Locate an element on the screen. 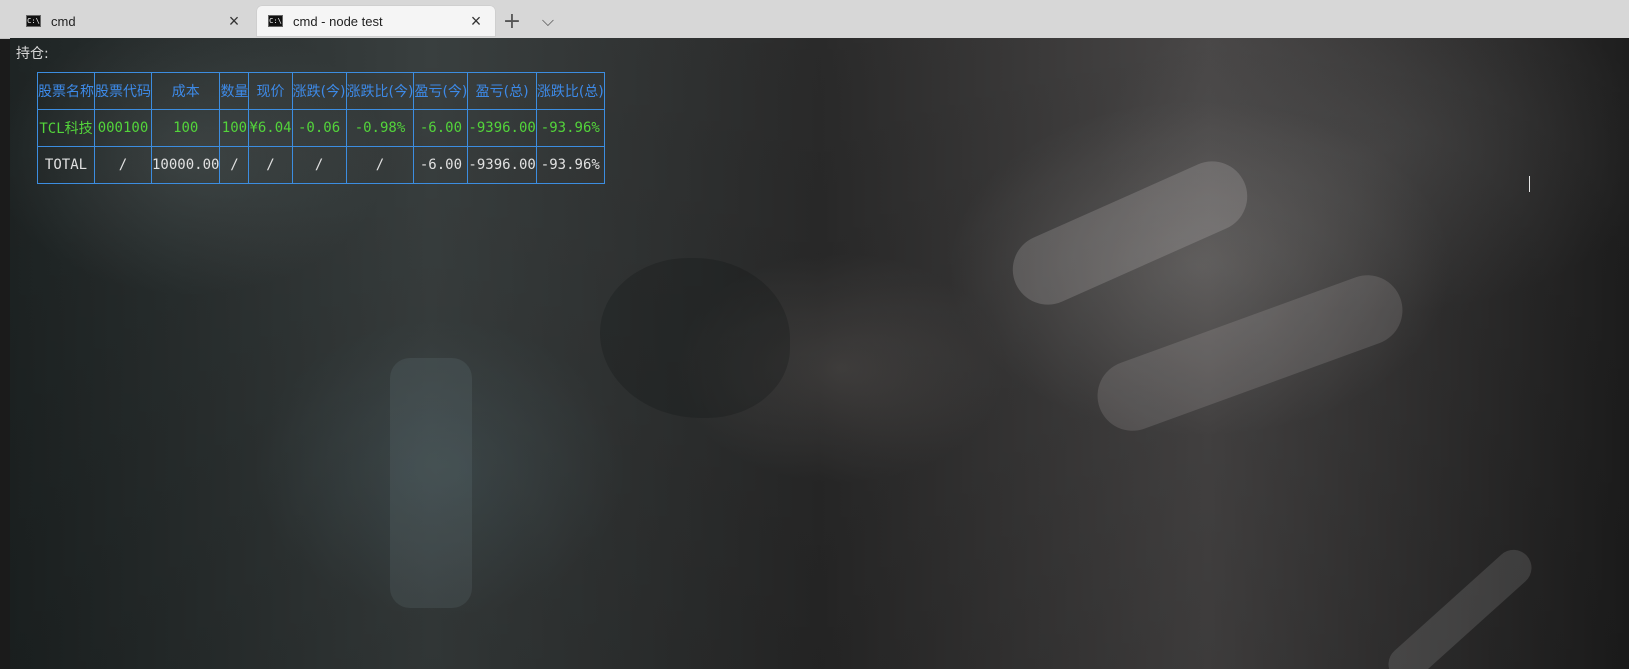  new-tab-button: + is located at coordinates (512, 21).